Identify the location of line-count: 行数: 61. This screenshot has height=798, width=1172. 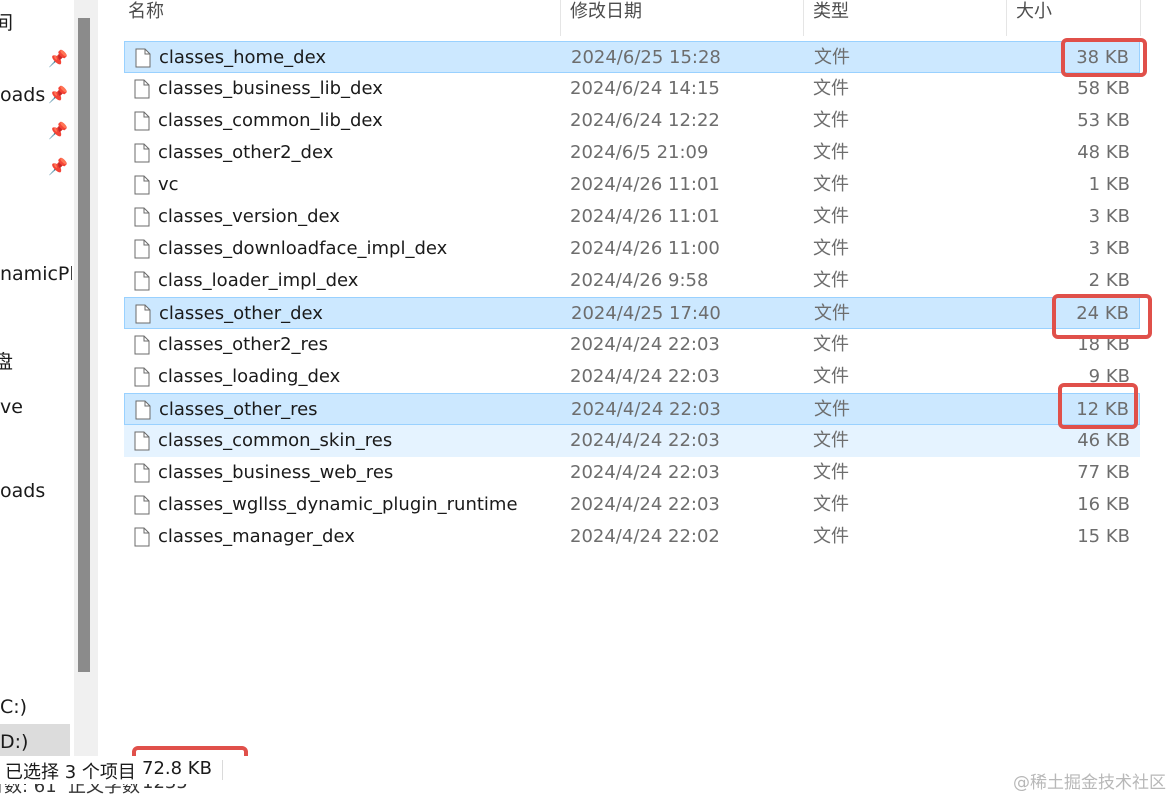
(28, 790).